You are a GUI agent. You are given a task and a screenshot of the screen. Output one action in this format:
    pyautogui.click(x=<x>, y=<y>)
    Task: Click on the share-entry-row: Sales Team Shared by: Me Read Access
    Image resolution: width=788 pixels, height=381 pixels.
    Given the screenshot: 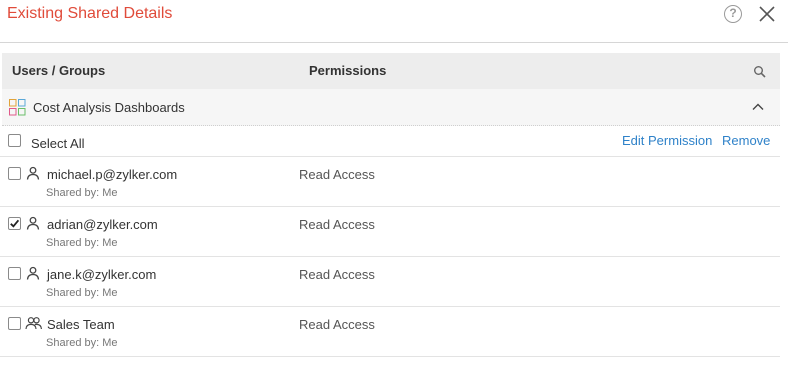 What is the action you would take?
    pyautogui.click(x=390, y=332)
    